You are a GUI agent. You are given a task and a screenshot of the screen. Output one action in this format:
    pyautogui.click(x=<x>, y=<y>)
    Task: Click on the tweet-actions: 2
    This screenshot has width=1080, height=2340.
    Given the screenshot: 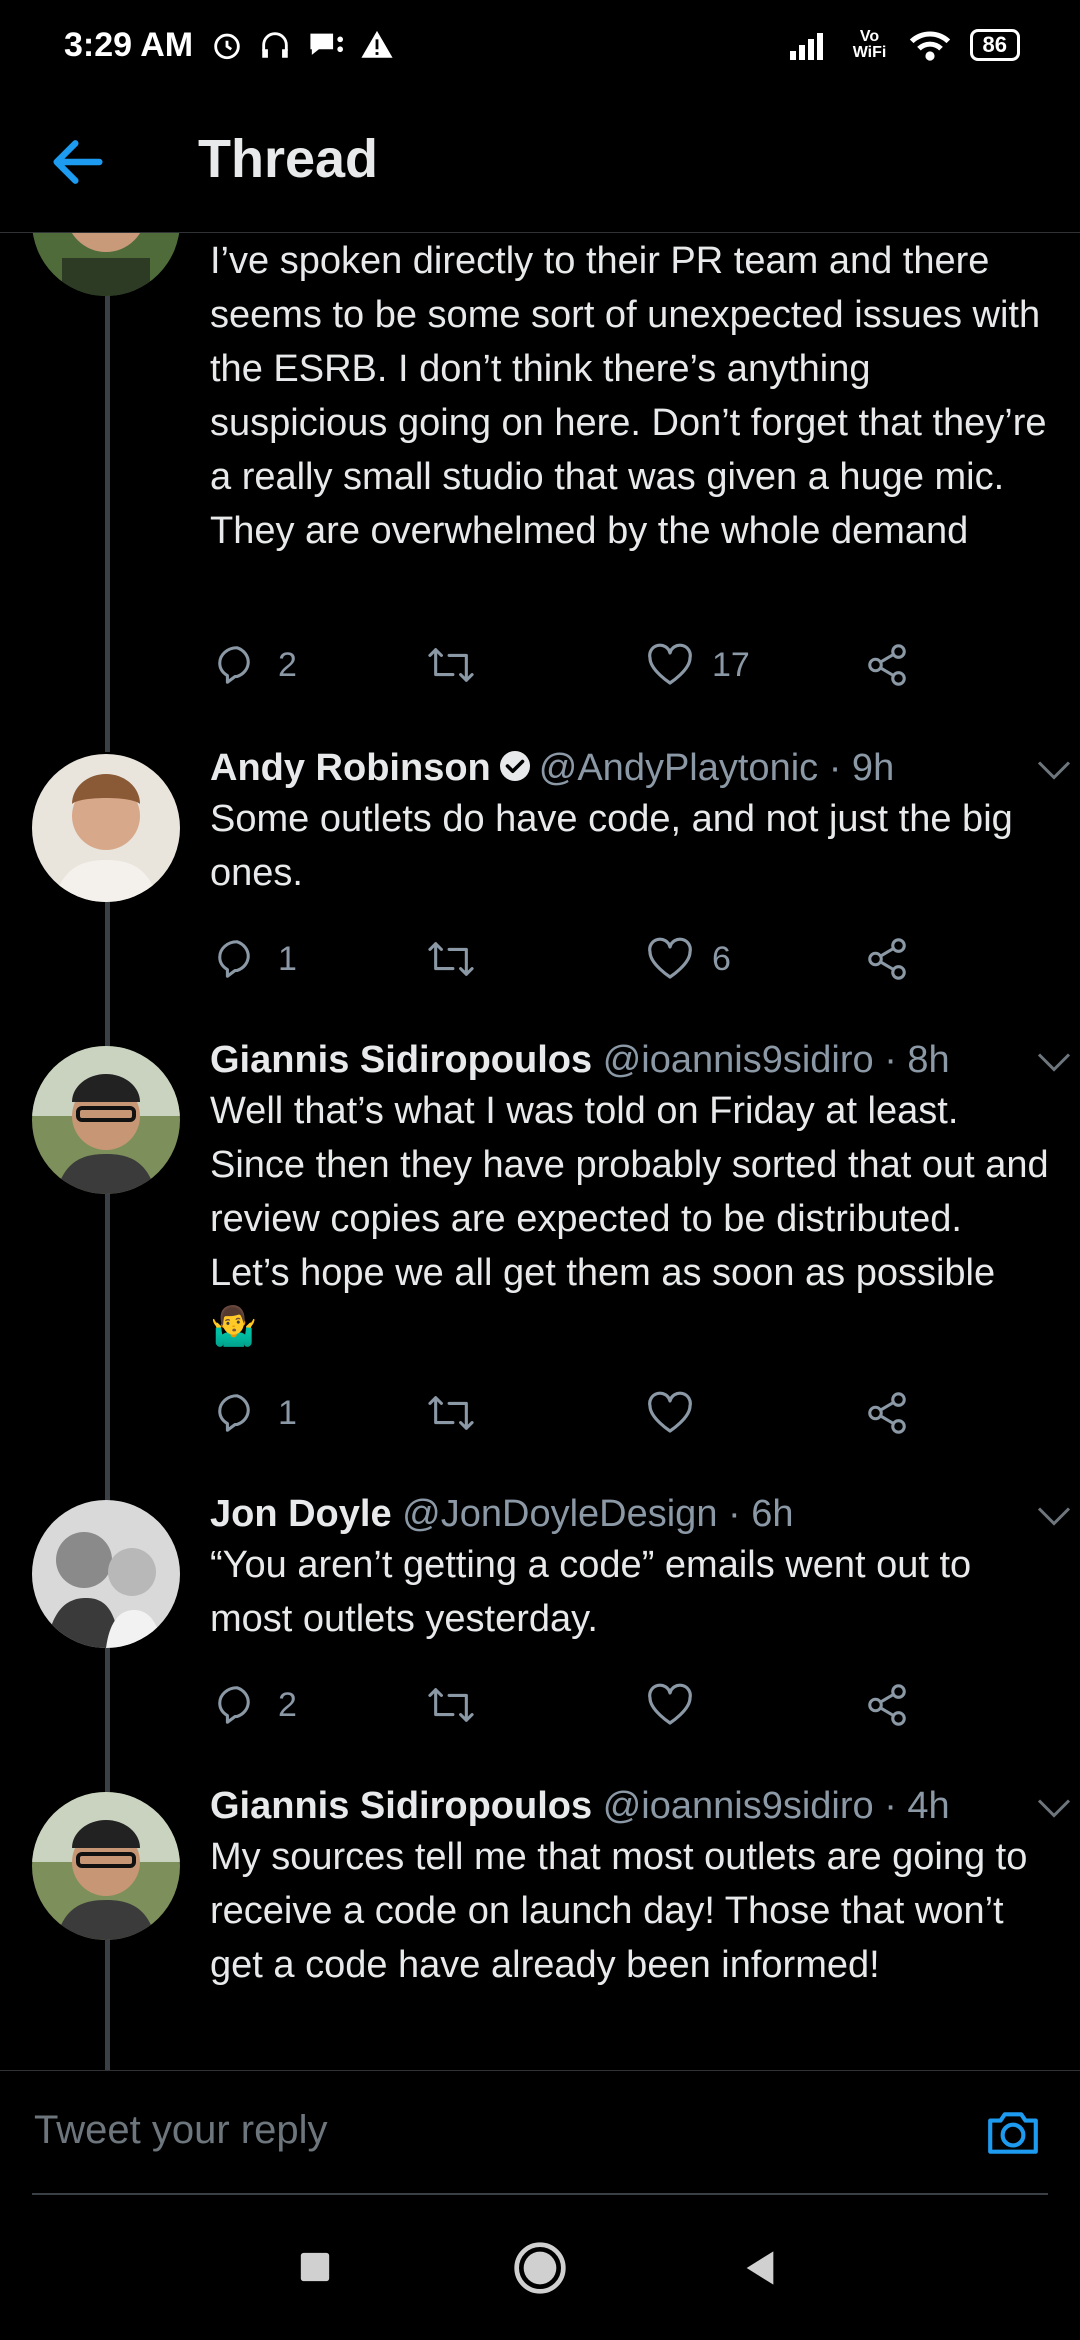 What is the action you would take?
    pyautogui.click(x=620, y=1710)
    